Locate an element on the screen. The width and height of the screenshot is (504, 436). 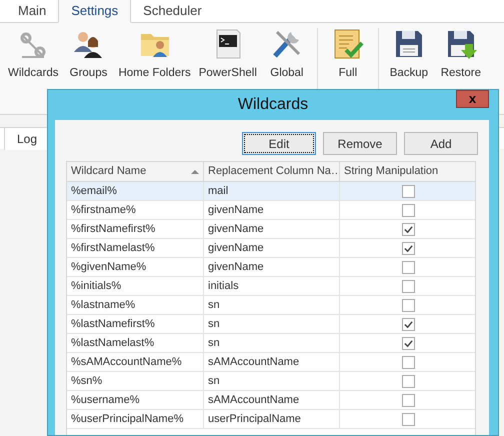
dialog-button: Edit is located at coordinates (279, 143).